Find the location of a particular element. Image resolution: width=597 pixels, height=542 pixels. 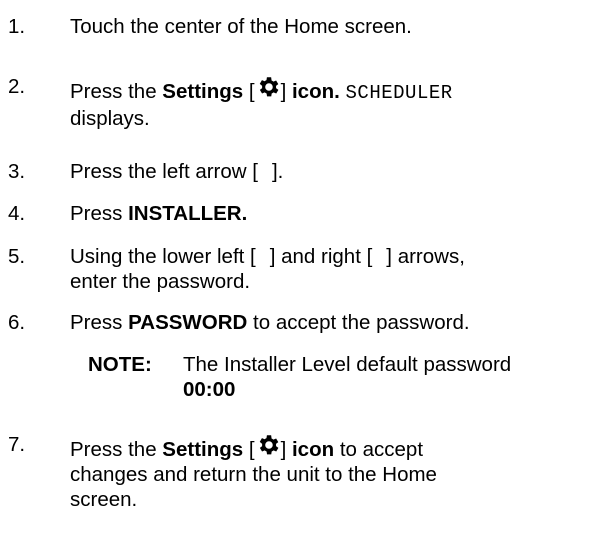

step-number: 6. is located at coordinates (17, 322).